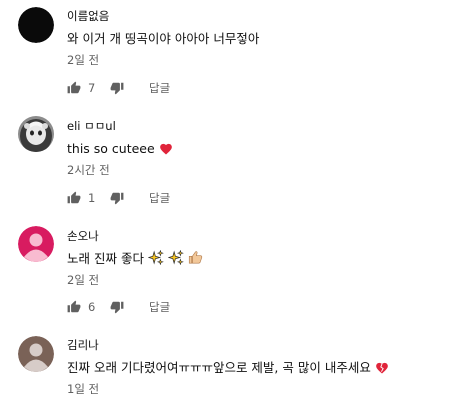  What do you see at coordinates (83, 345) in the screenshot?
I see `comment-author: 김리나` at bounding box center [83, 345].